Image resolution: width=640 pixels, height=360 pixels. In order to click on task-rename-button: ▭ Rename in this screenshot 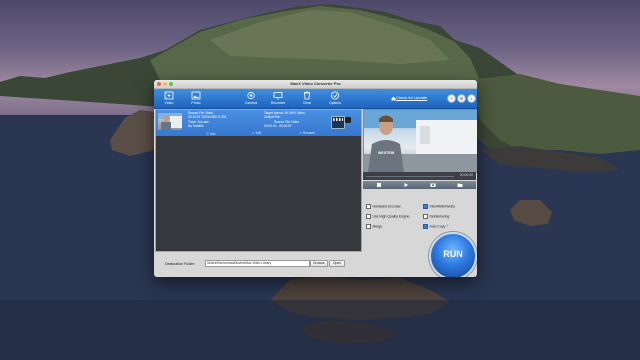, I will do `click(307, 133)`.